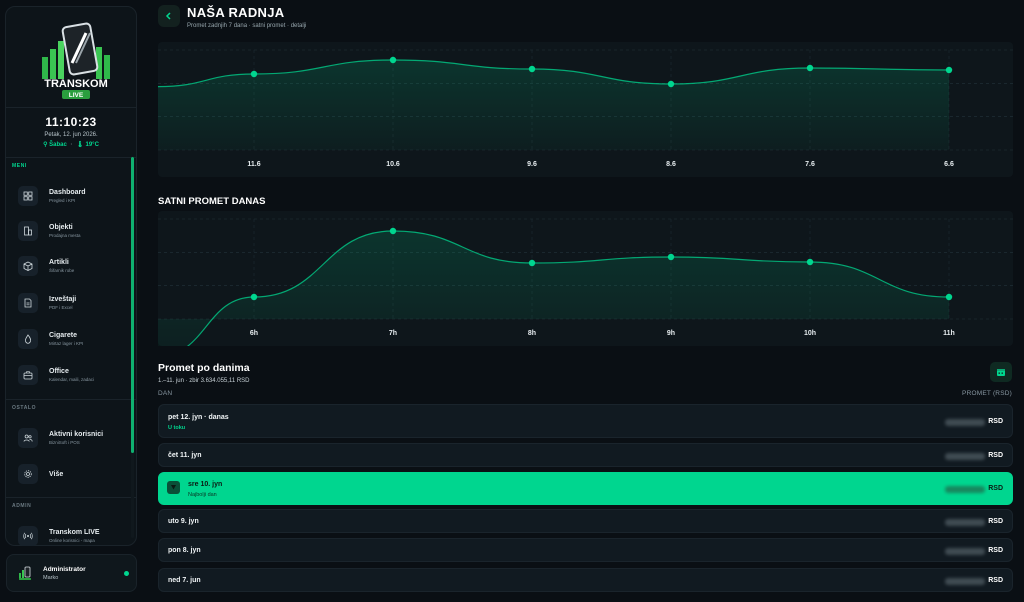 The height and width of the screenshot is (602, 1024). What do you see at coordinates (254, 333) in the screenshot?
I see `hourly-chart-tick-label: 6h` at bounding box center [254, 333].